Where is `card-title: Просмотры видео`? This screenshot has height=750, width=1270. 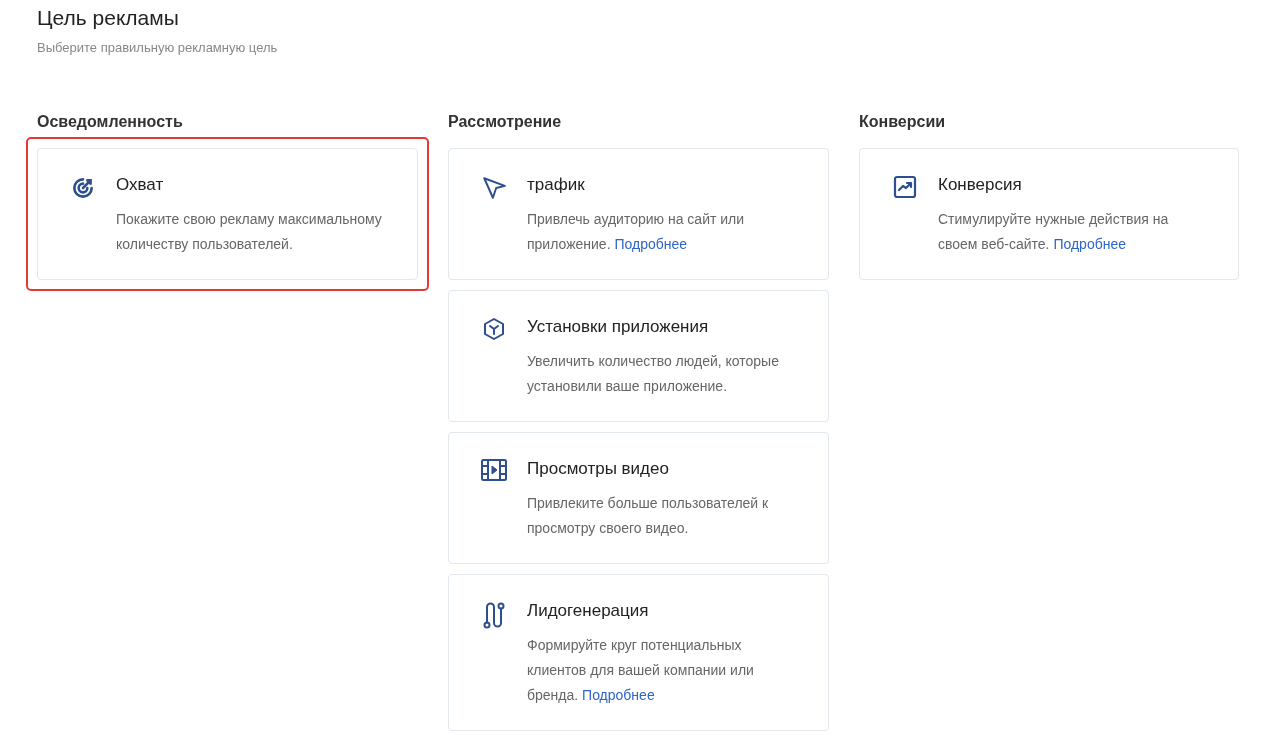 card-title: Просмотры видео is located at coordinates (598, 469).